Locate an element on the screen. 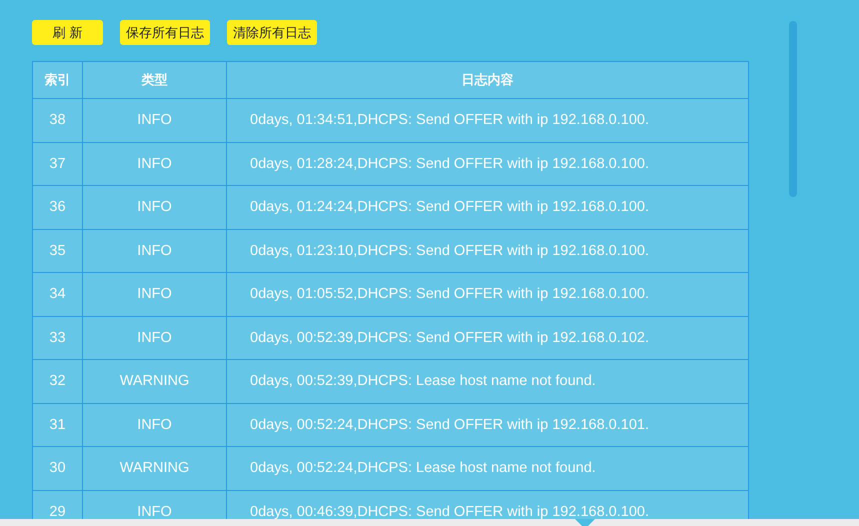 This screenshot has width=859, height=526. index-cell: 34 is located at coordinates (57, 294).